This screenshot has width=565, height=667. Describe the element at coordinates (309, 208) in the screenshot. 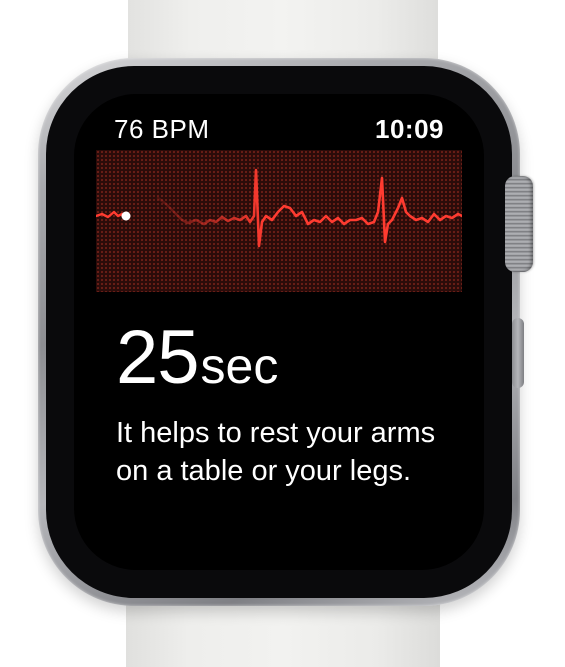

I see `ecg-trace` at that location.